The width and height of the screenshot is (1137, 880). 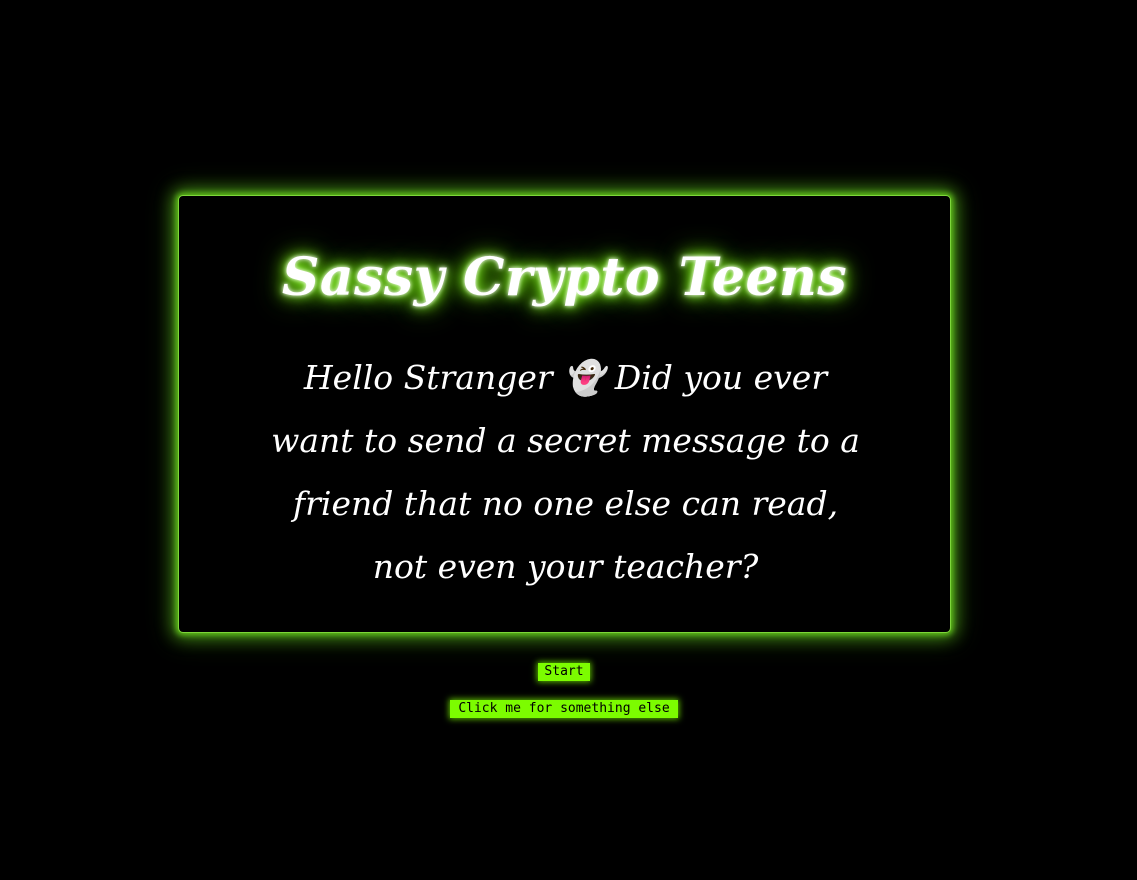 What do you see at coordinates (564, 709) in the screenshot?
I see `something-else-button: Click me for something else` at bounding box center [564, 709].